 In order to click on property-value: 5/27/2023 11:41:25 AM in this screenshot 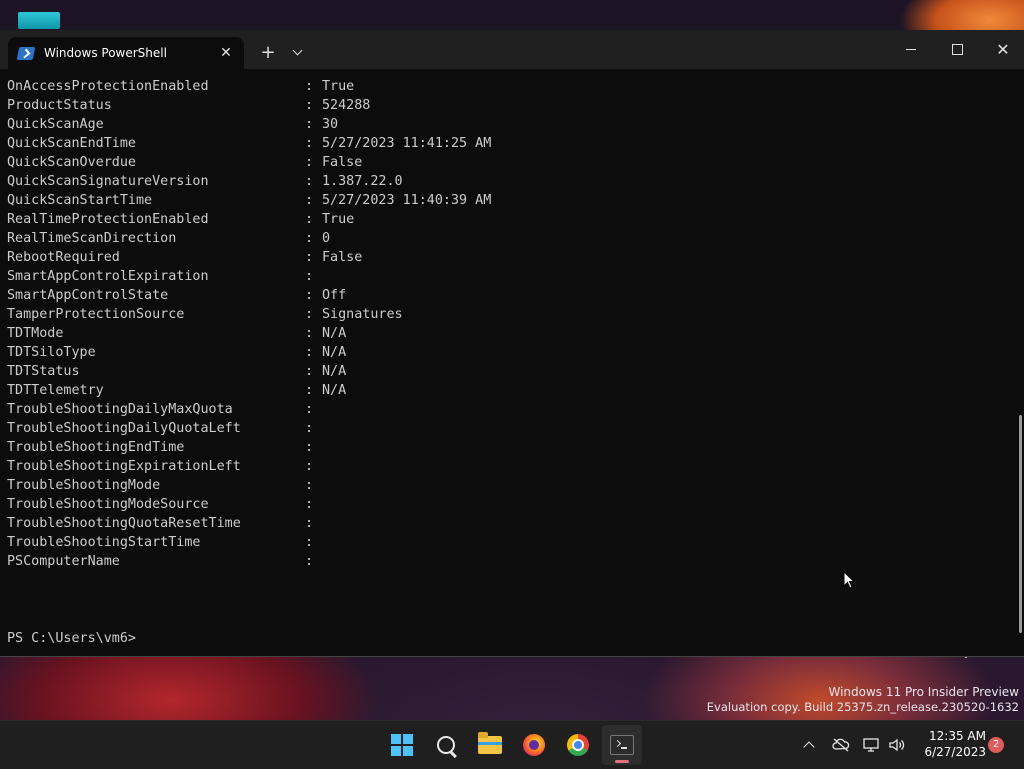, I will do `click(407, 143)`.